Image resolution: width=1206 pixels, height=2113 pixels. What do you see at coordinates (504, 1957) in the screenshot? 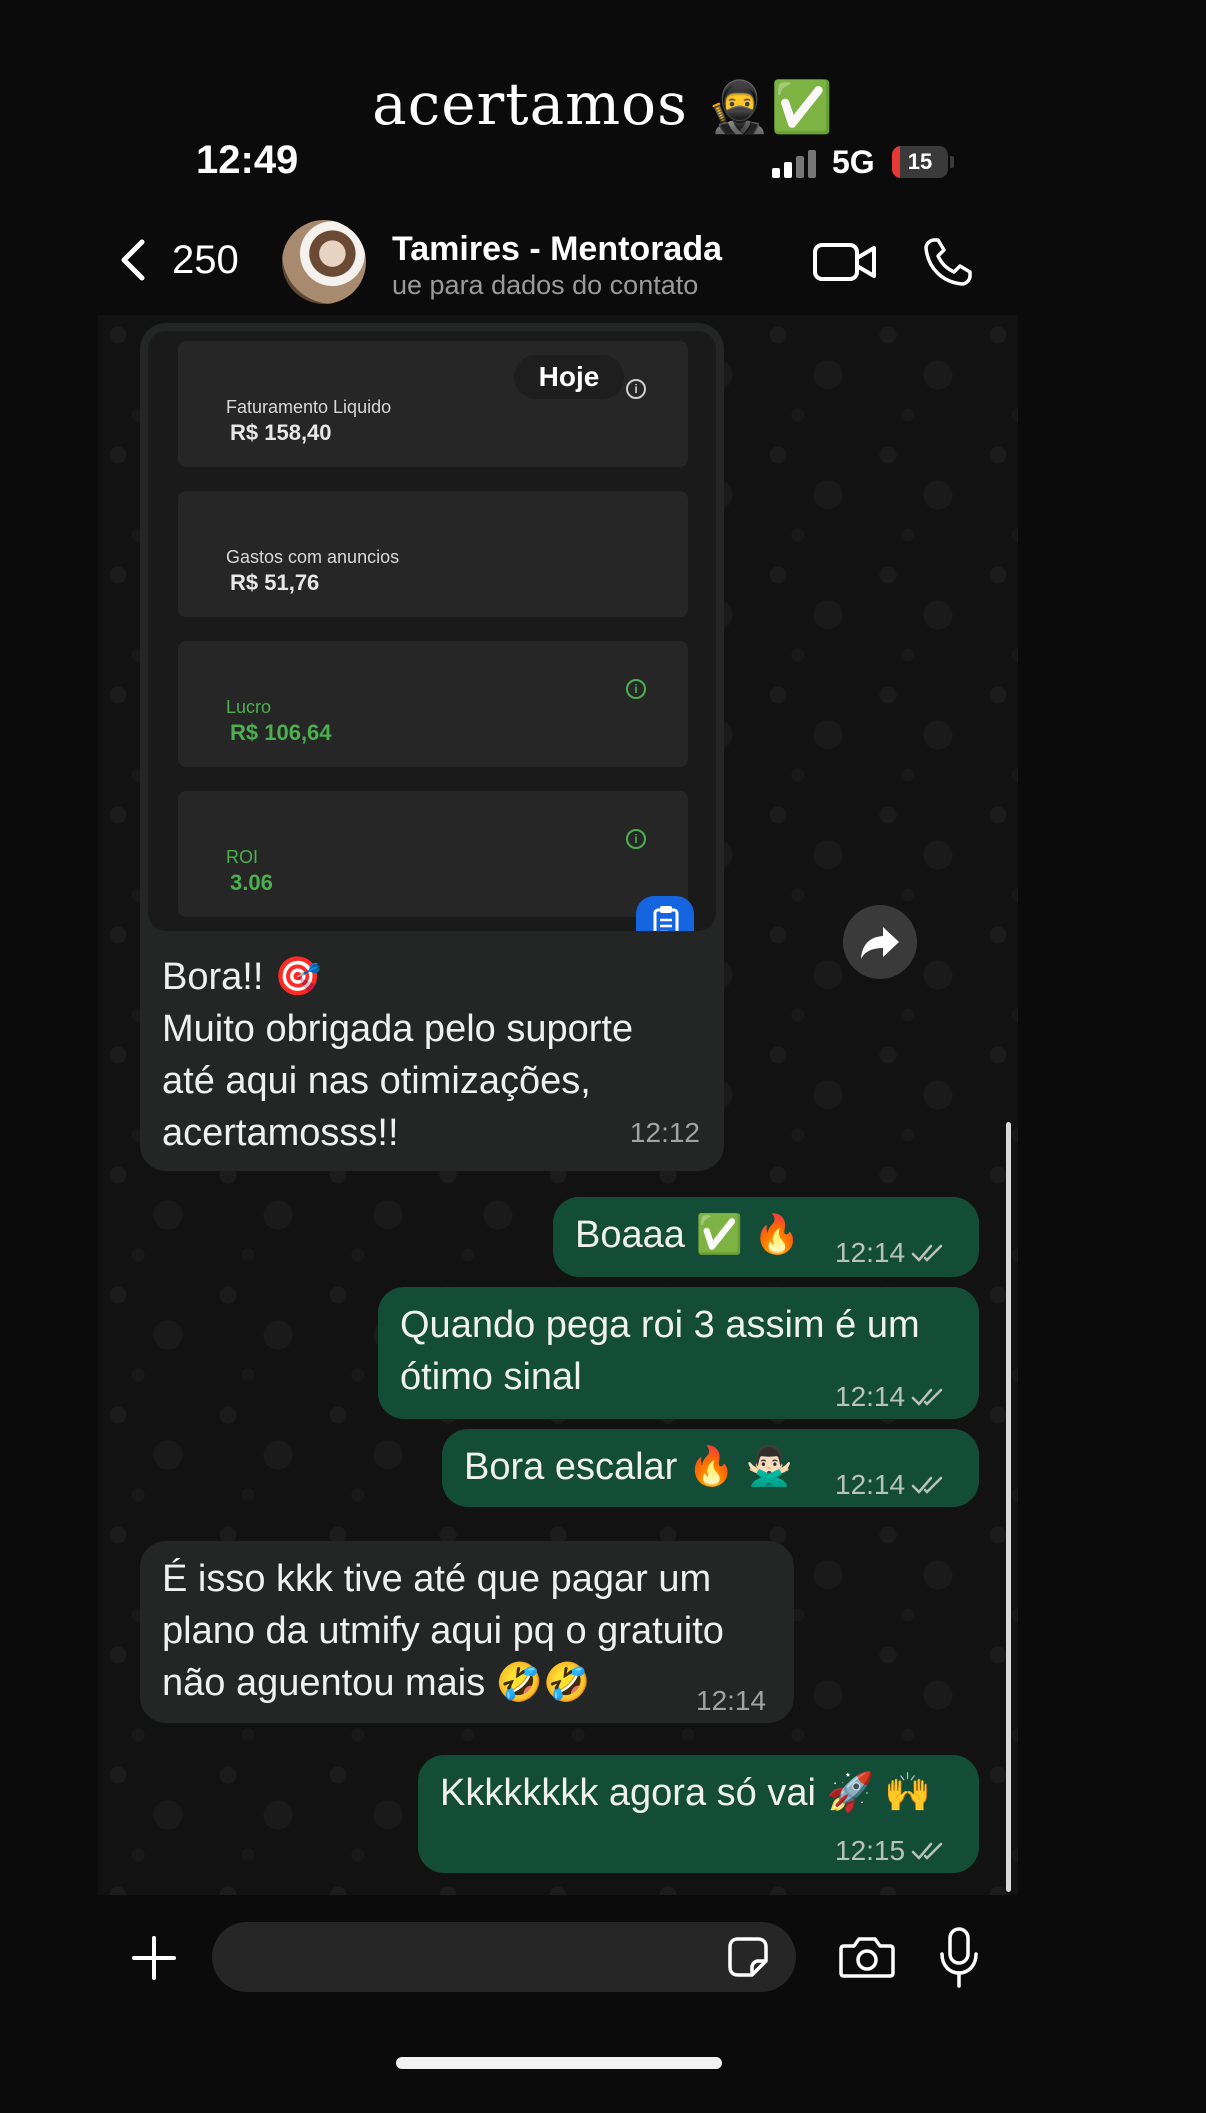
I see `message-input` at bounding box center [504, 1957].